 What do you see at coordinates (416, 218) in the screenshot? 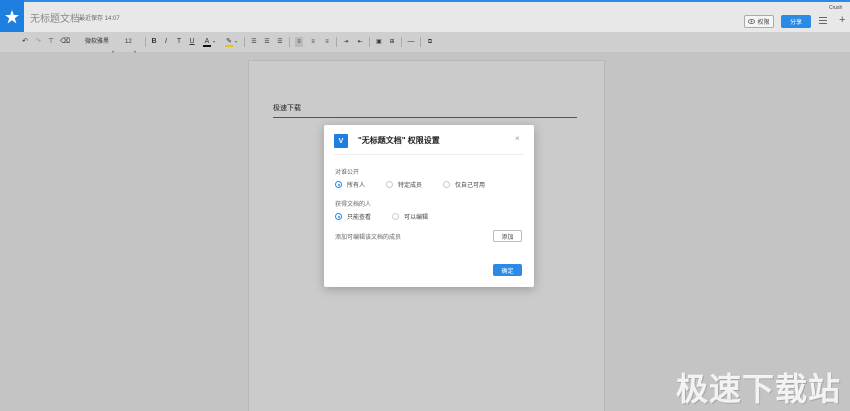
I see `radio-label: 可以编辑` at bounding box center [416, 218].